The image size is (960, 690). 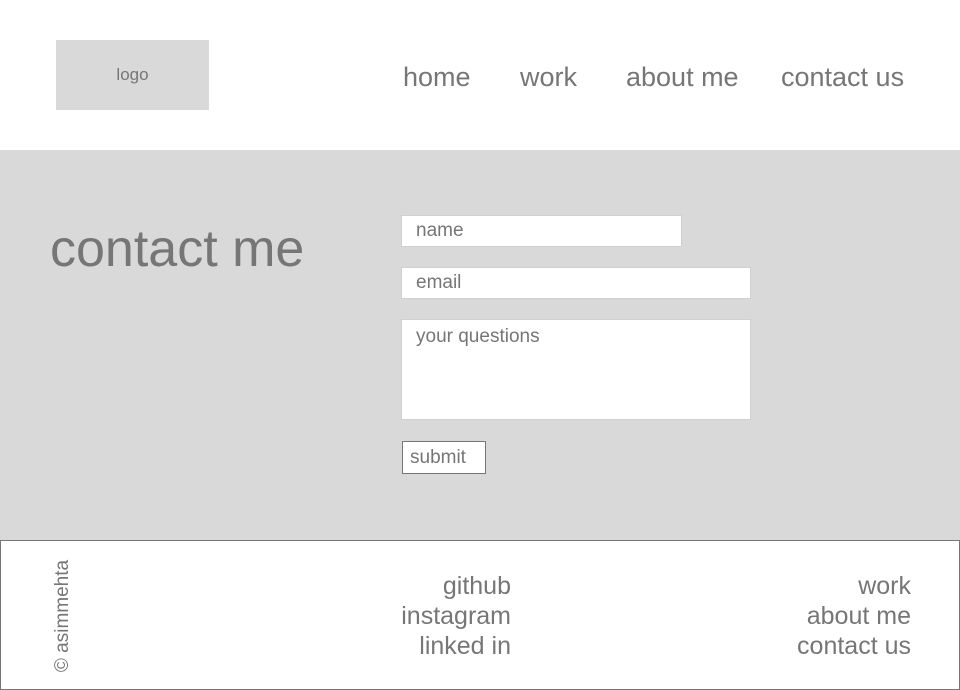 What do you see at coordinates (806, 586) in the screenshot?
I see `footer-nav-work: work` at bounding box center [806, 586].